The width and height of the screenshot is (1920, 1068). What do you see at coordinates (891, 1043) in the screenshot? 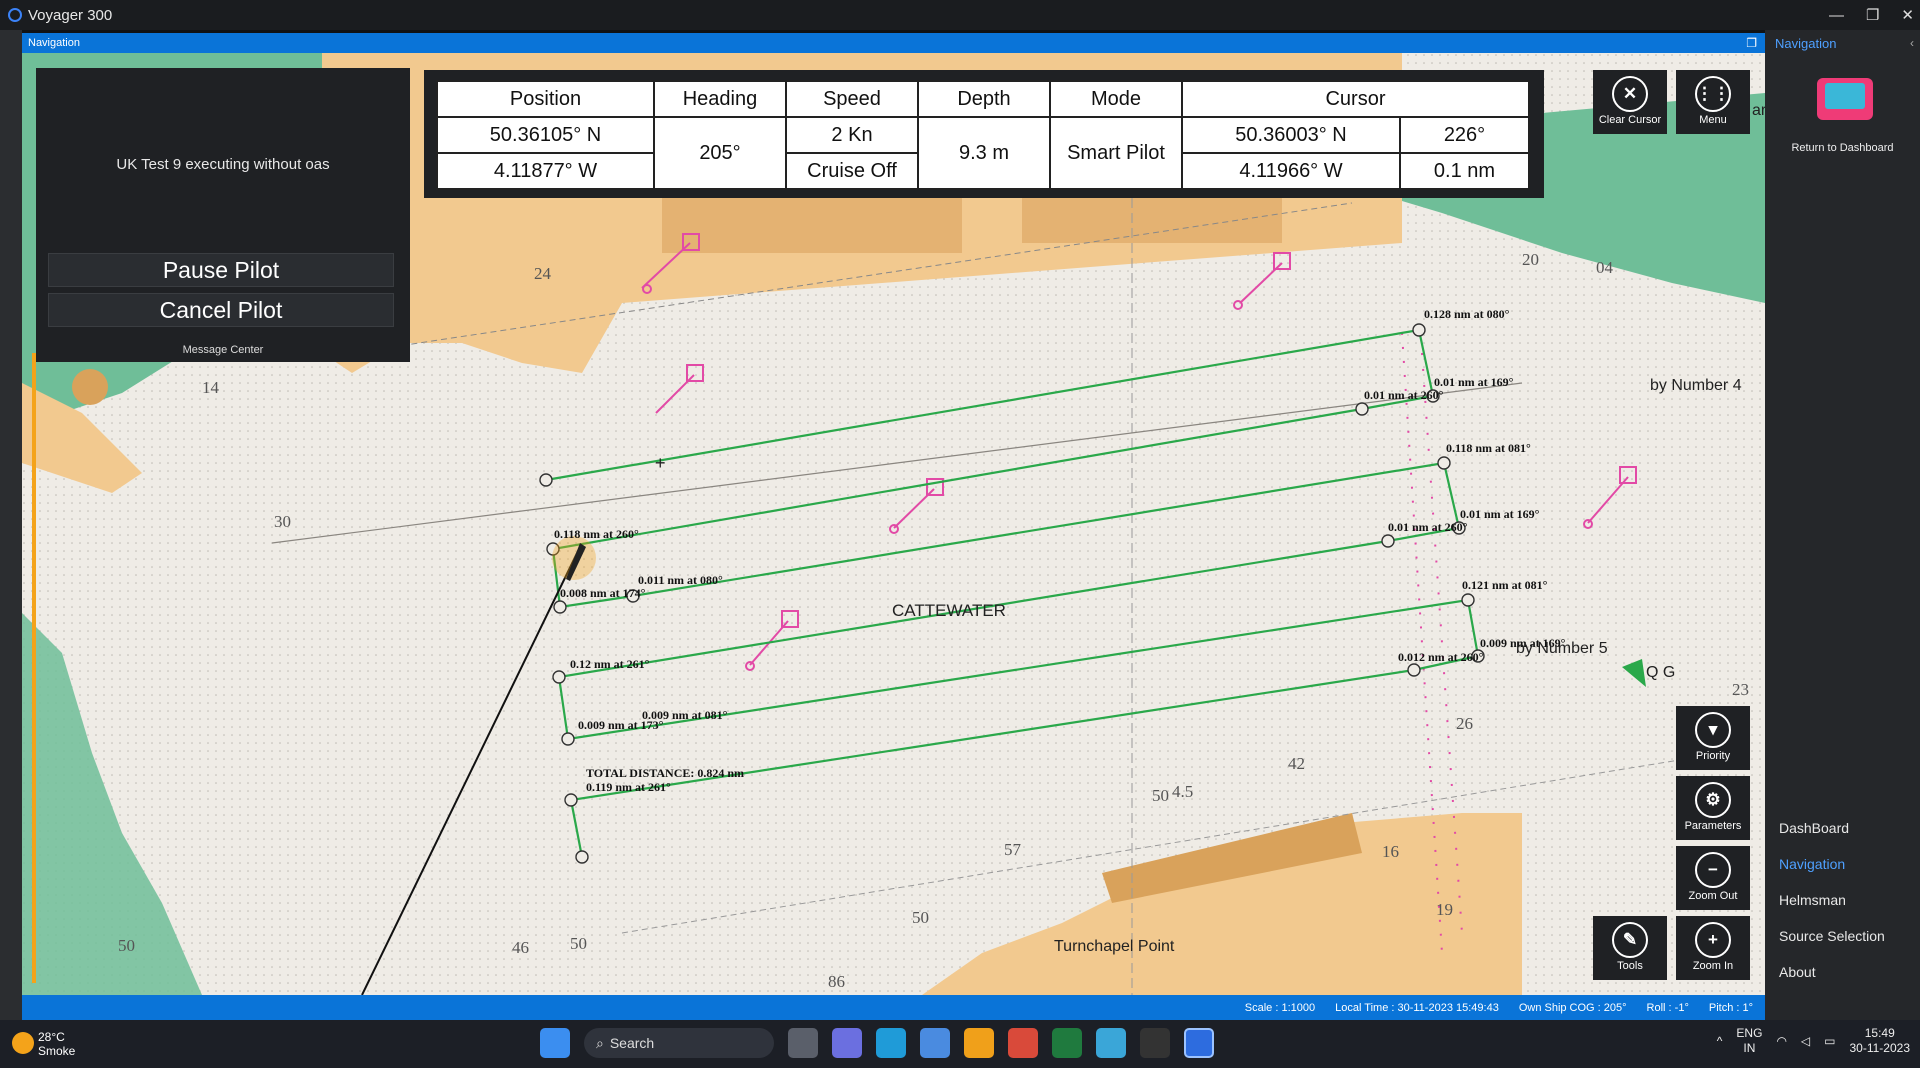
I see `edge-icon` at bounding box center [891, 1043].